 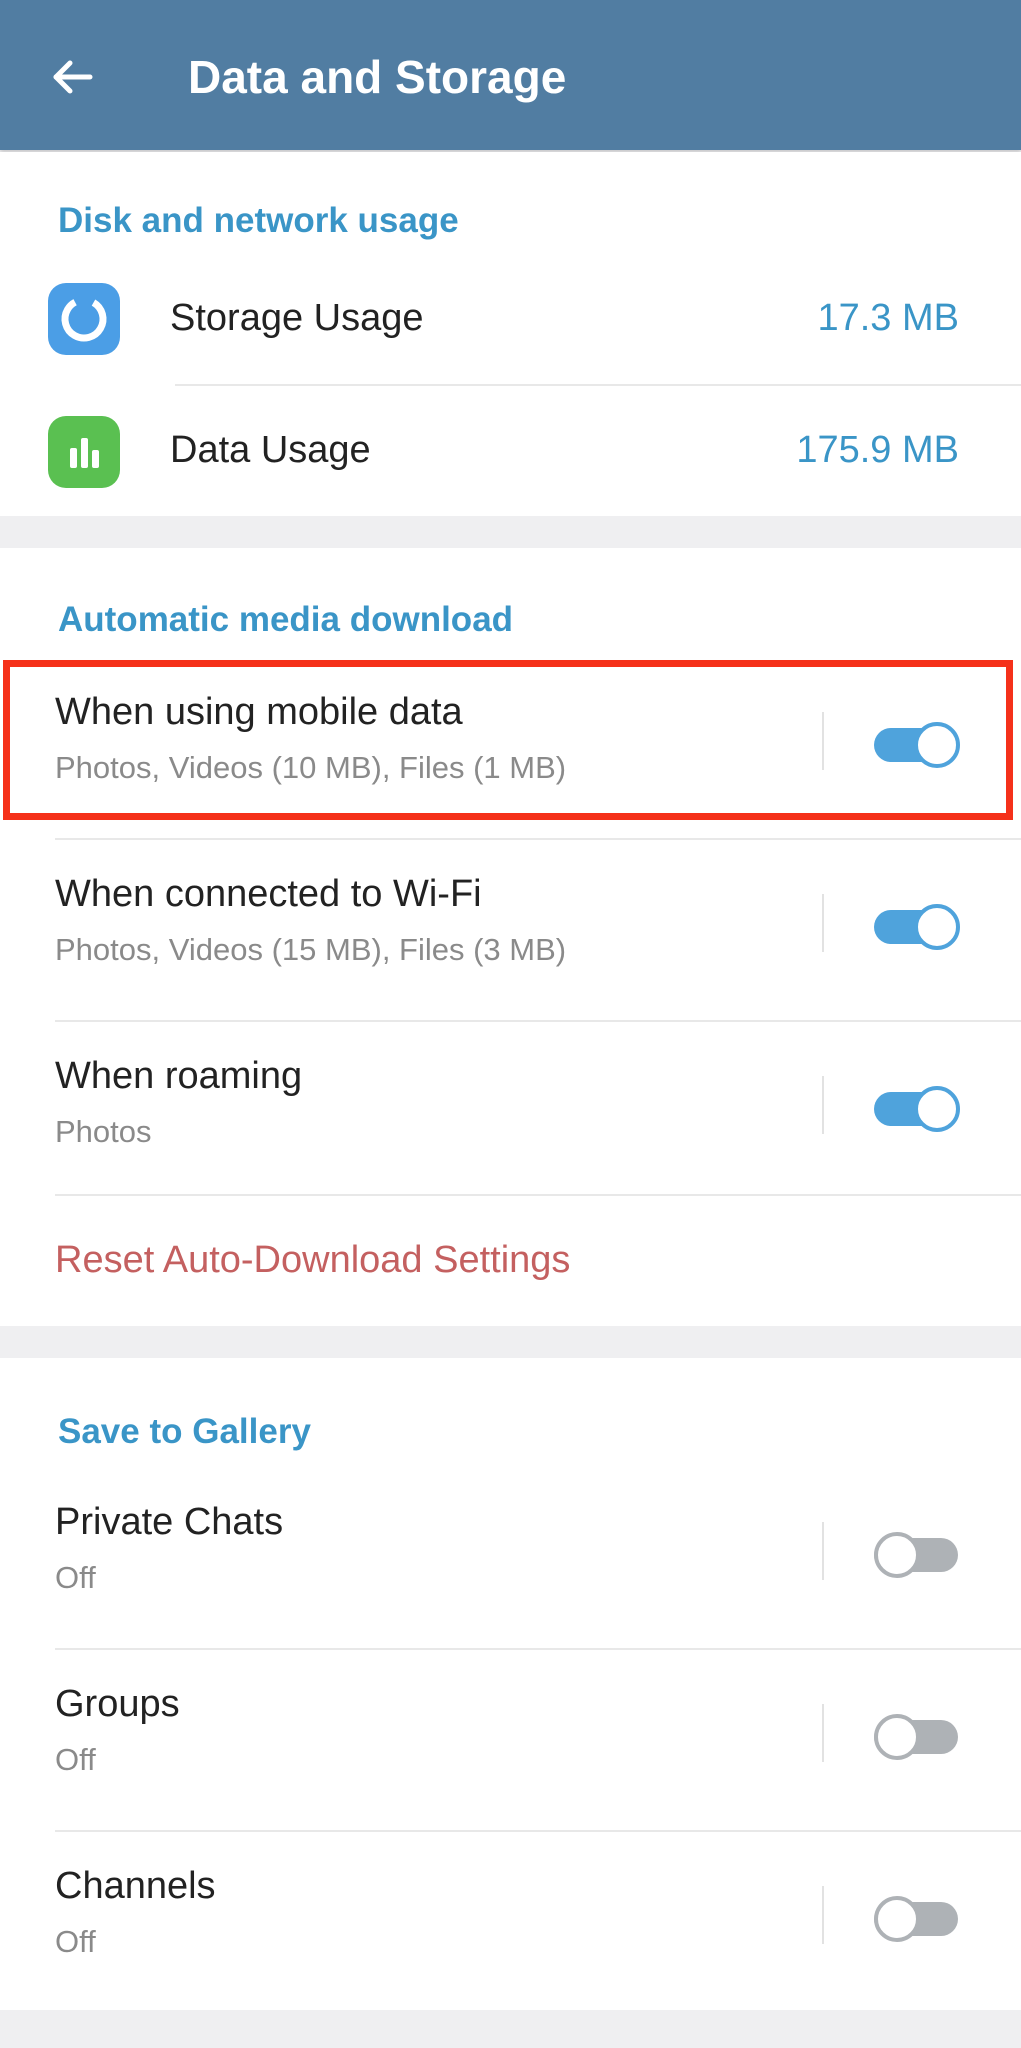 I want to click on row-title: When roaming, so click(x=179, y=1076).